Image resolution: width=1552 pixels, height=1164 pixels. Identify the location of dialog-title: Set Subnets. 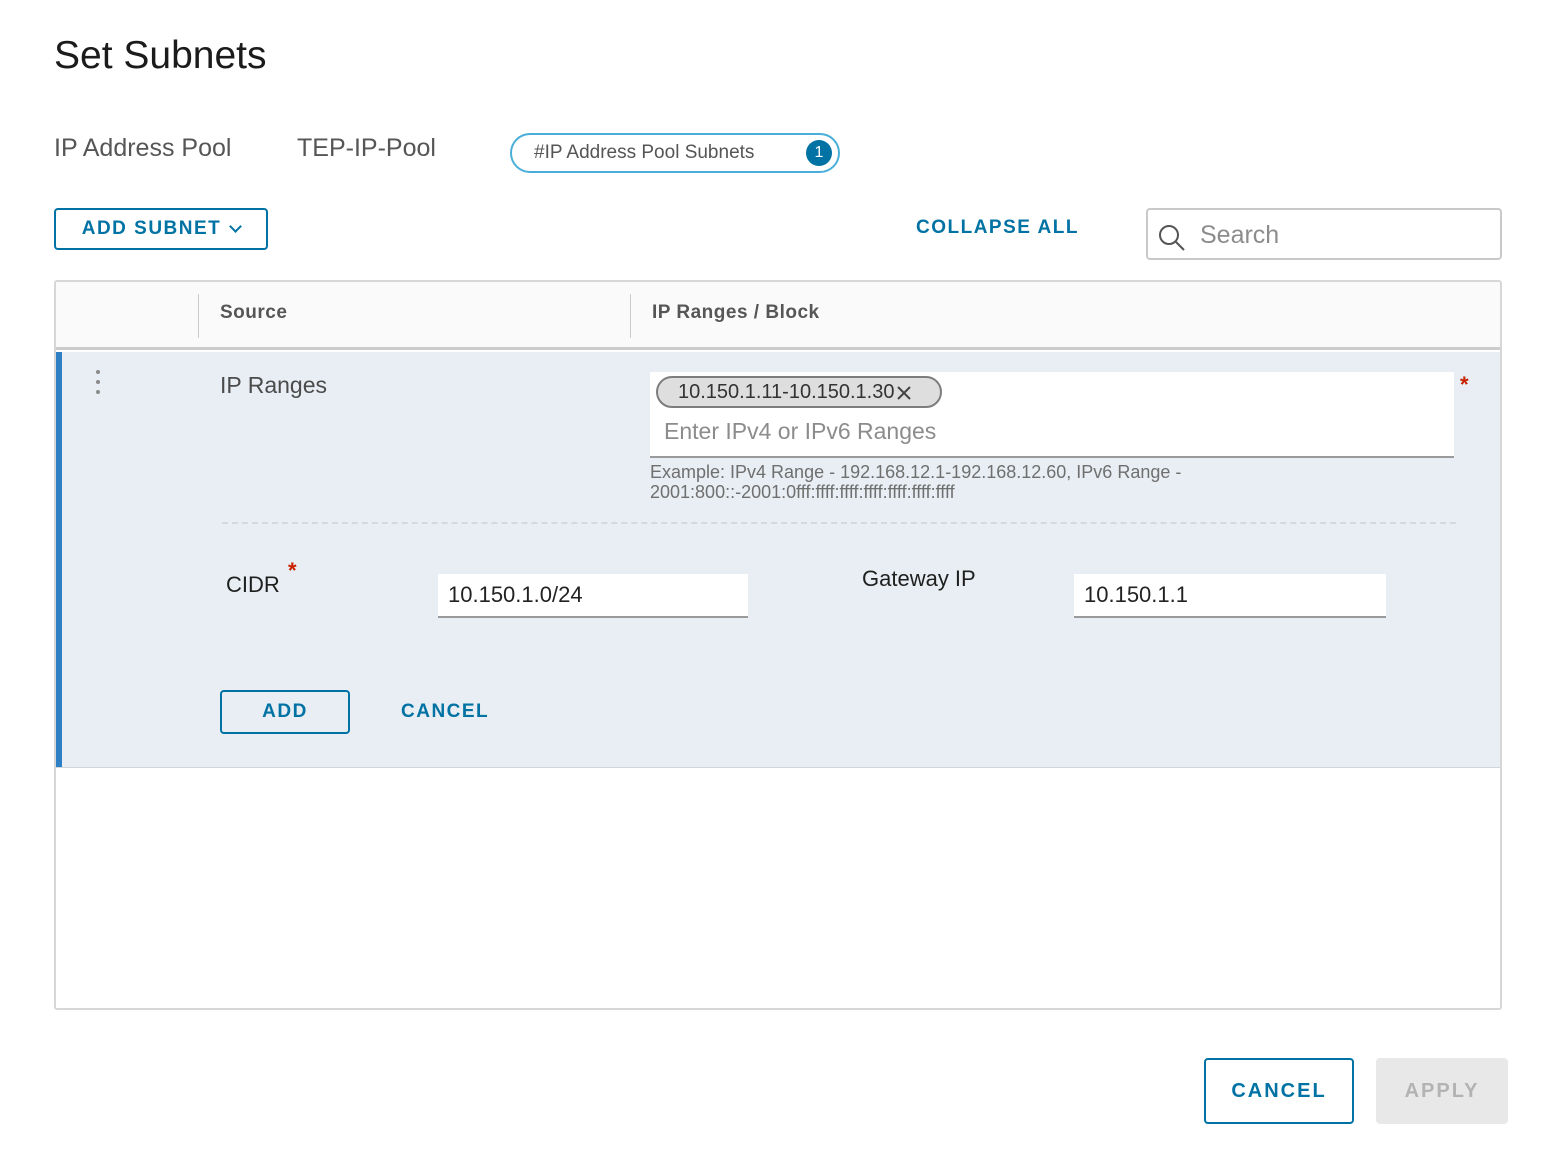
(160, 55).